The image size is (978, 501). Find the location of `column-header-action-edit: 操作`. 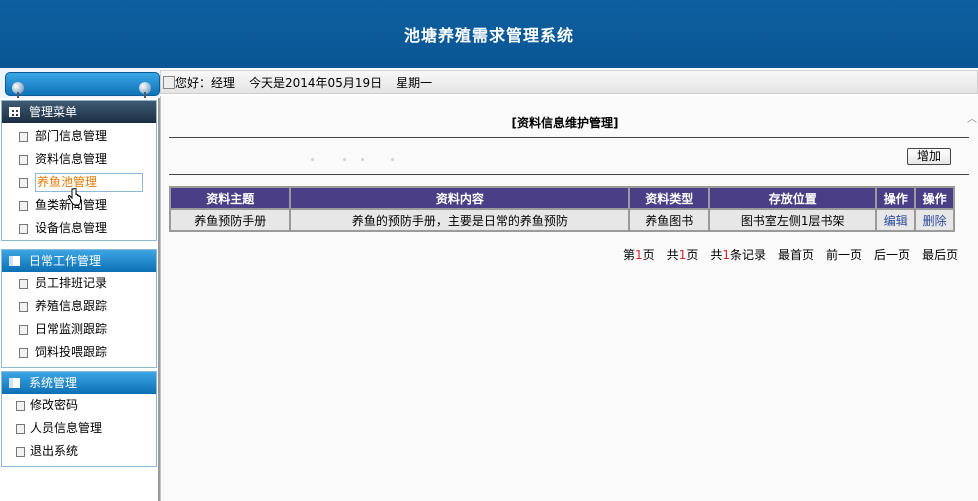

column-header-action-edit: 操作 is located at coordinates (896, 198).